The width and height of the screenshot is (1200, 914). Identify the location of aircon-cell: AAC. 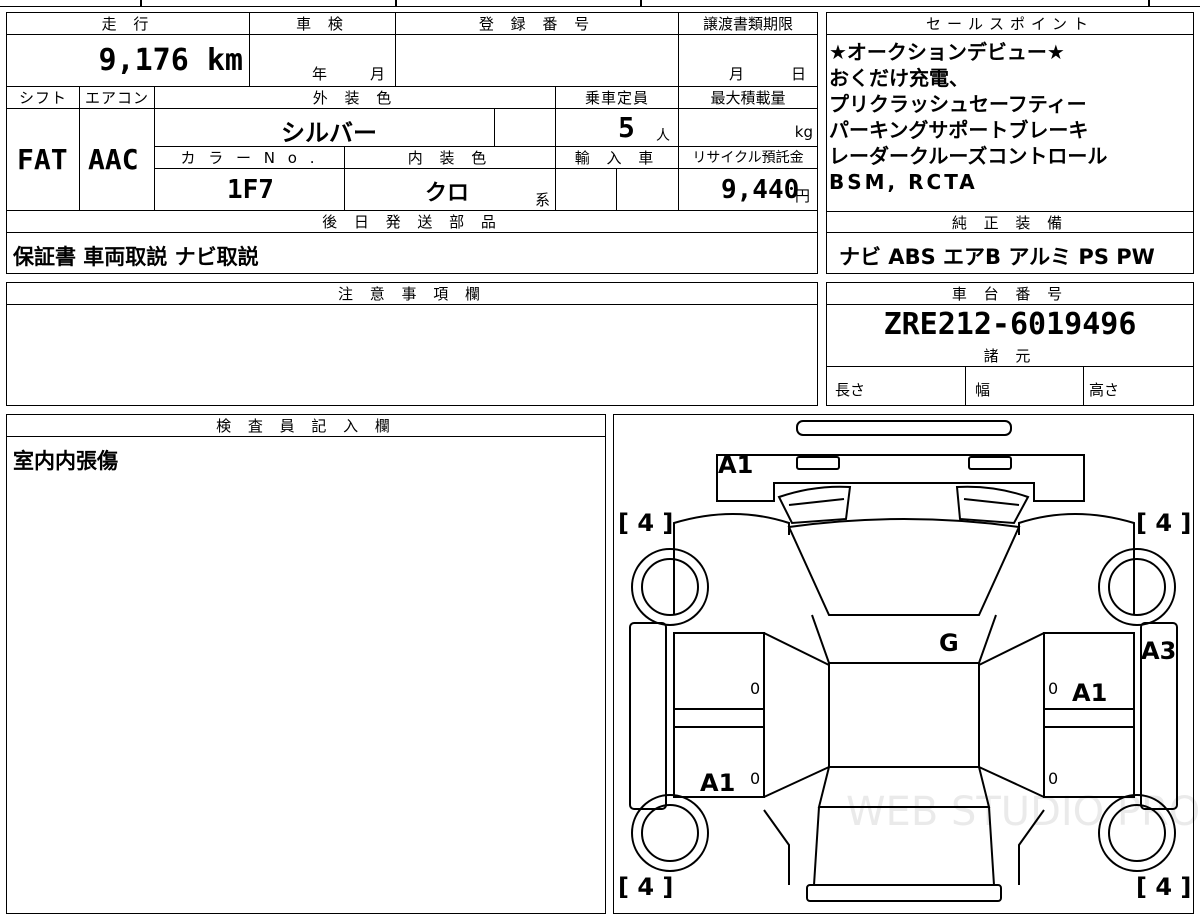
(117, 160).